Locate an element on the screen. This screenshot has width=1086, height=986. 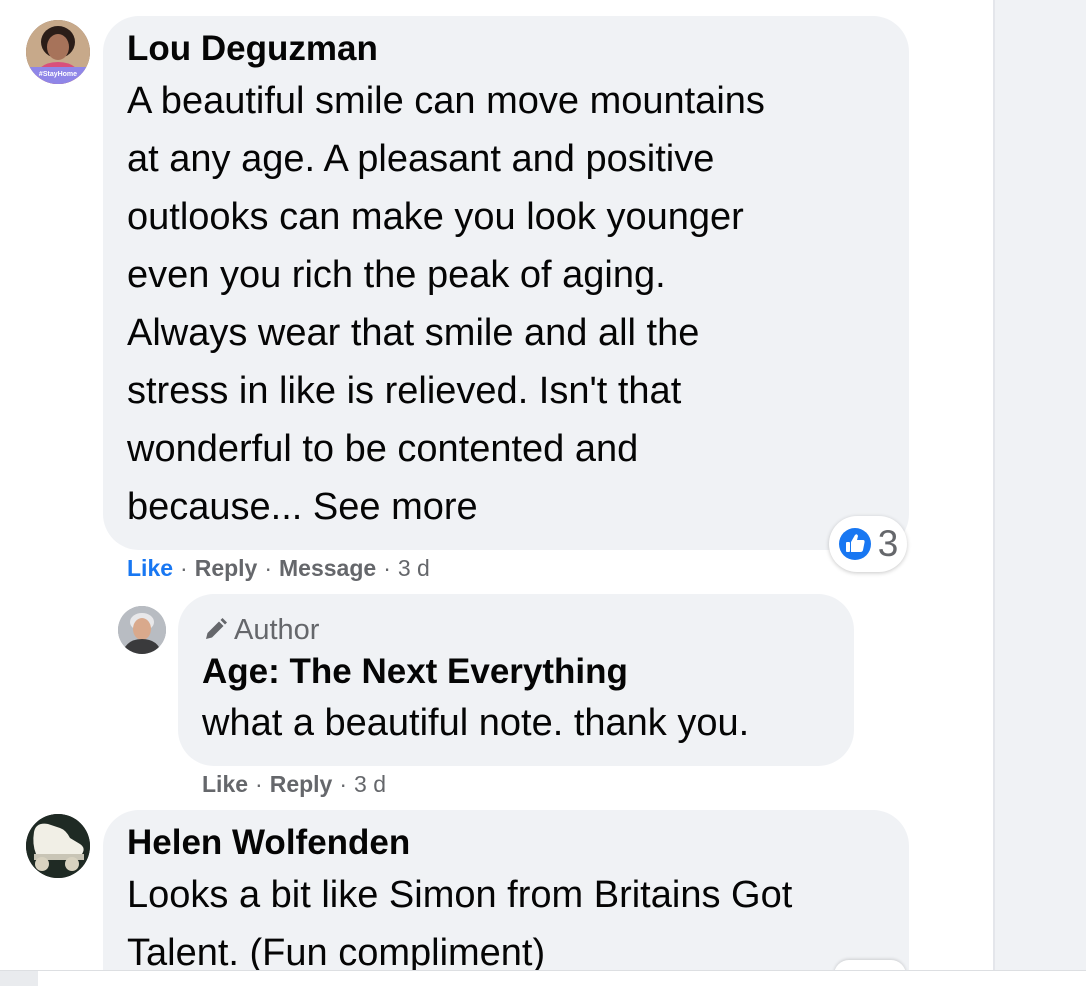
comment-text-line: even you rich the peak of aging. is located at coordinates (396, 275).